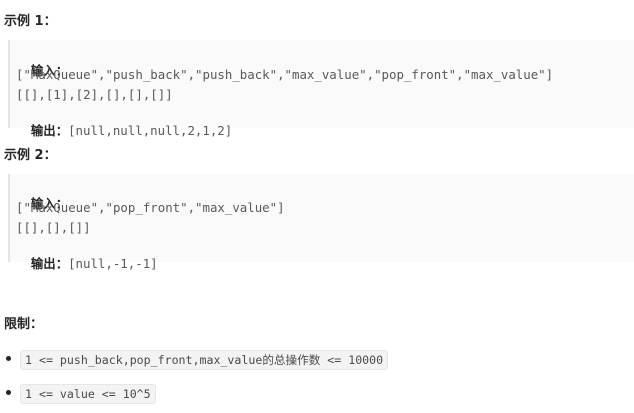  What do you see at coordinates (24, 324) in the screenshot?
I see `limits-heading: 限制：` at bounding box center [24, 324].